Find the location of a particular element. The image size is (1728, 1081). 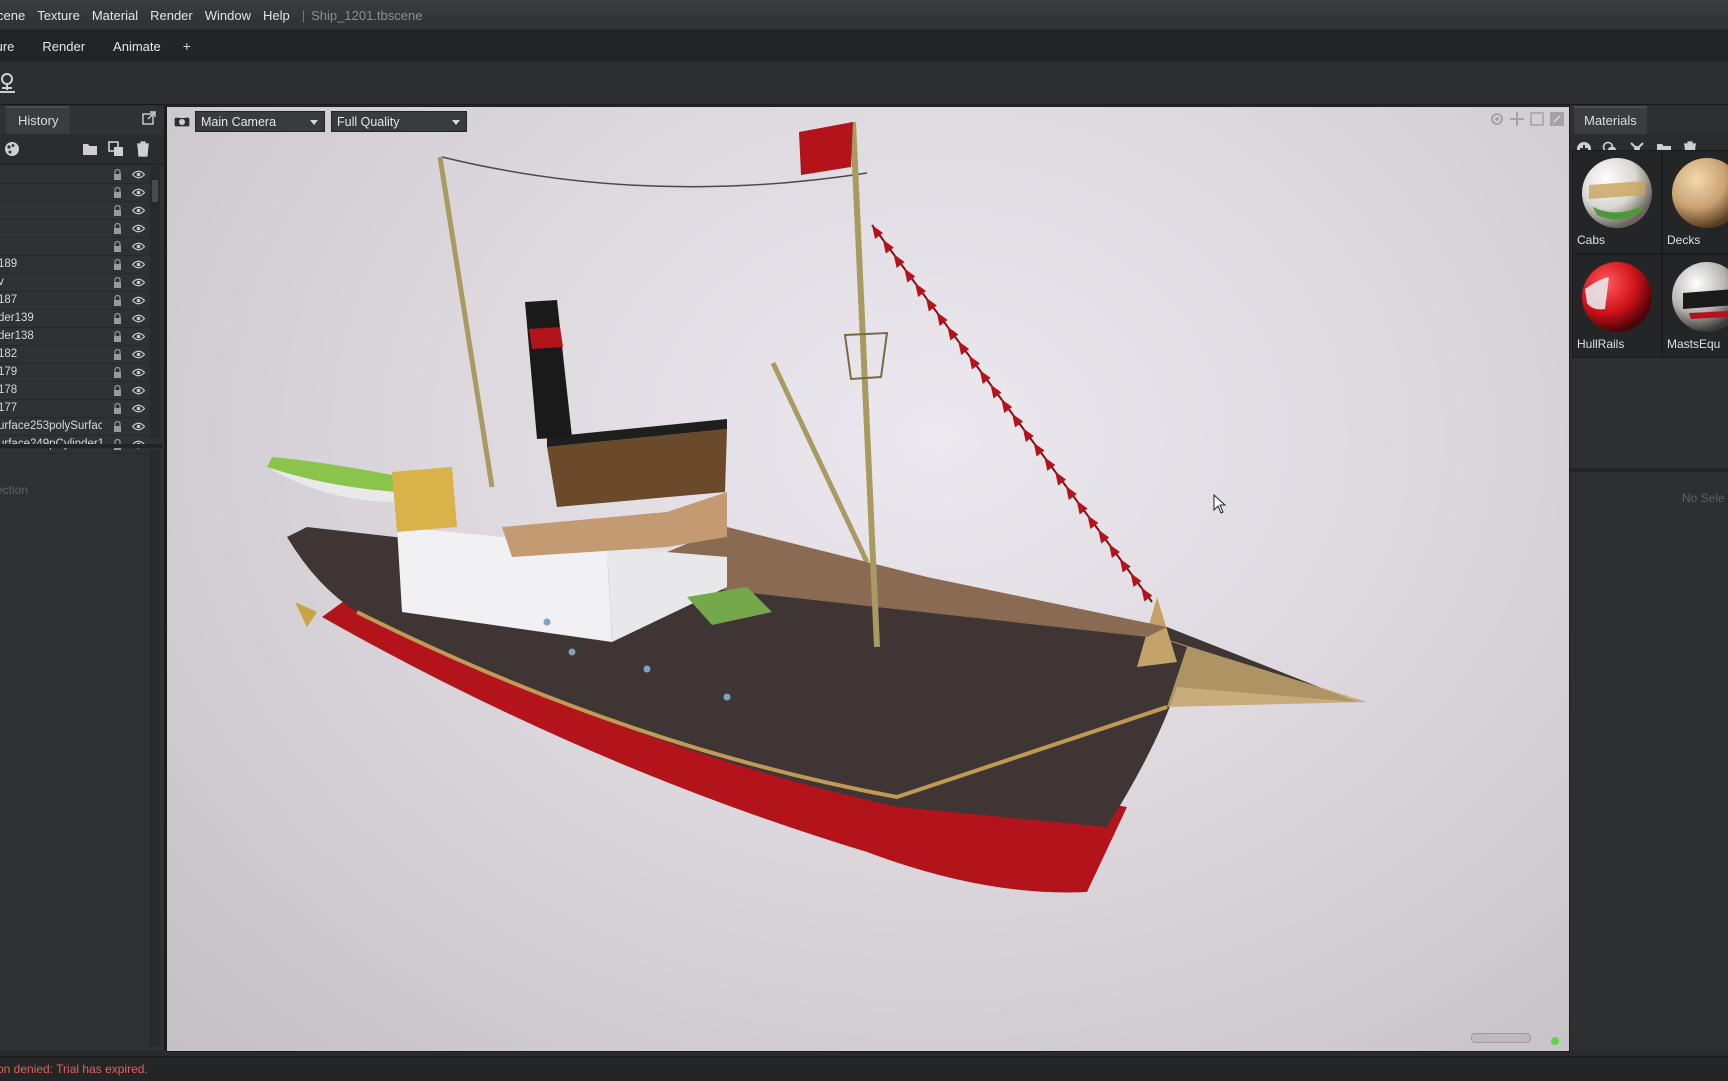

status-message: on denied: Trial has expired. is located at coordinates (74, 1069).